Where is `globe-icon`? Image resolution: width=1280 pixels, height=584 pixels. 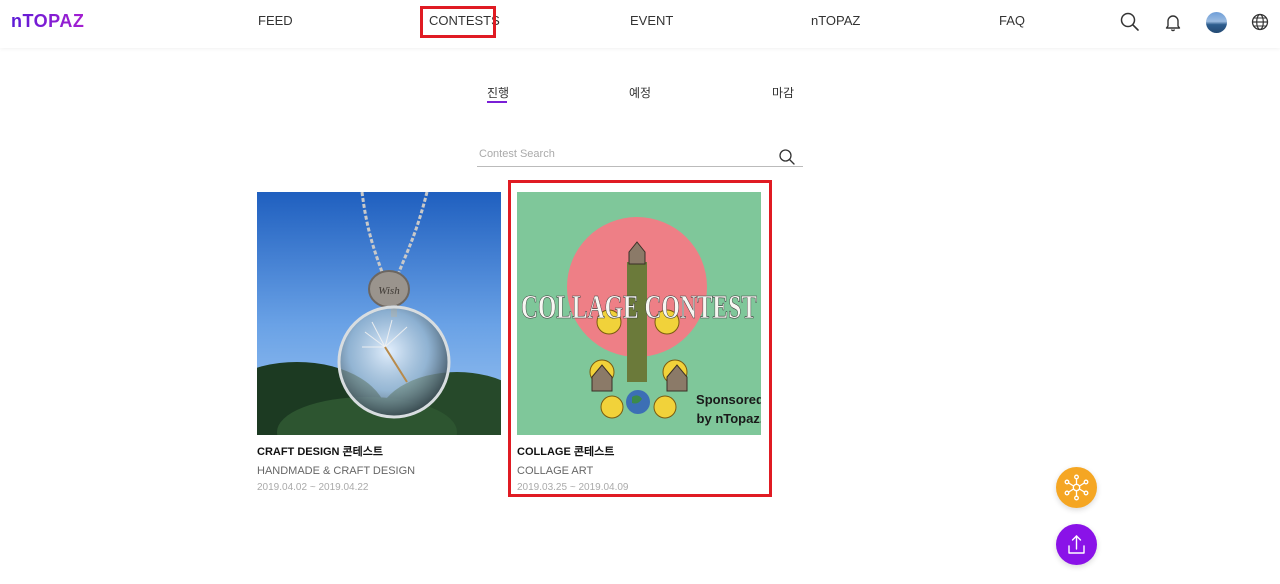
globe-icon is located at coordinates (1260, 22).